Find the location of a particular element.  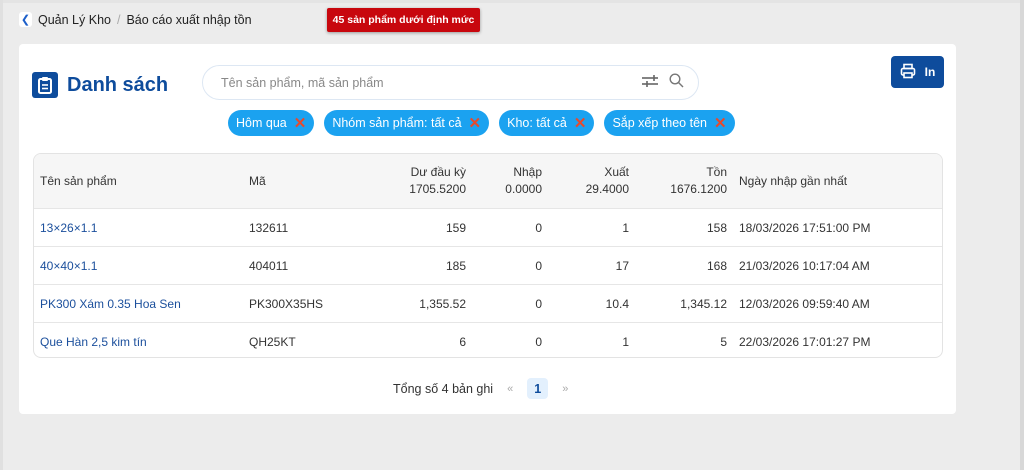

product-link: Que Hàn 2,5 kim tín is located at coordinates (141, 342).